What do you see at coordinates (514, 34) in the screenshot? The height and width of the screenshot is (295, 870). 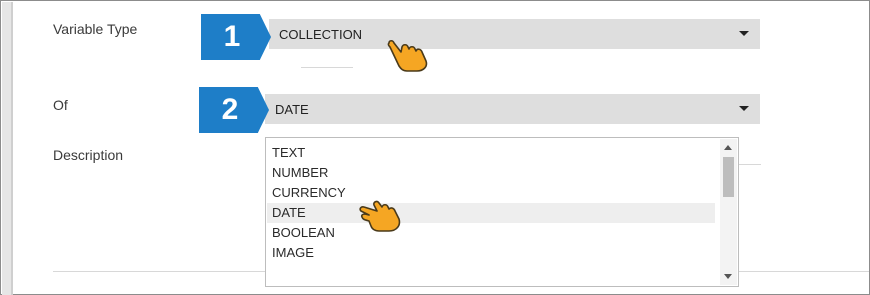 I see `variable-type-select: COLLECTION` at bounding box center [514, 34].